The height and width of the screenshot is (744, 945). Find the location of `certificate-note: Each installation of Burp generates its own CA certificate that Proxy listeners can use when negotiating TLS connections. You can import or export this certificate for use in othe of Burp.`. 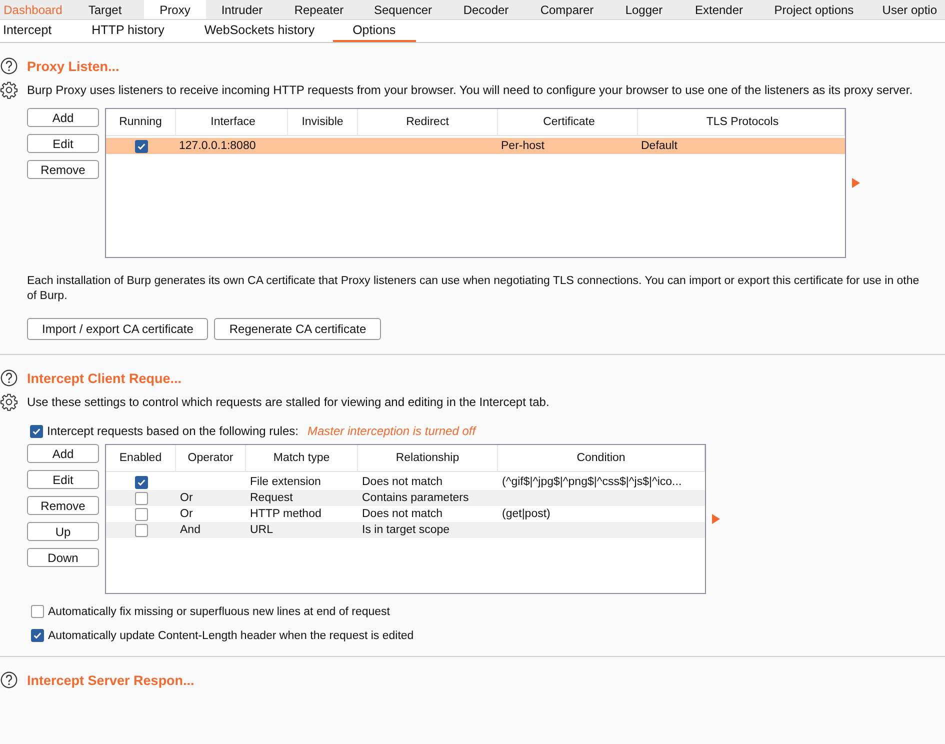

certificate-note: Each installation of Burp generates its own CA certificate that Proxy listeners can use when negotiating TLS connections. You can import or export this certificate for use in othe of Burp. is located at coordinates (473, 289).